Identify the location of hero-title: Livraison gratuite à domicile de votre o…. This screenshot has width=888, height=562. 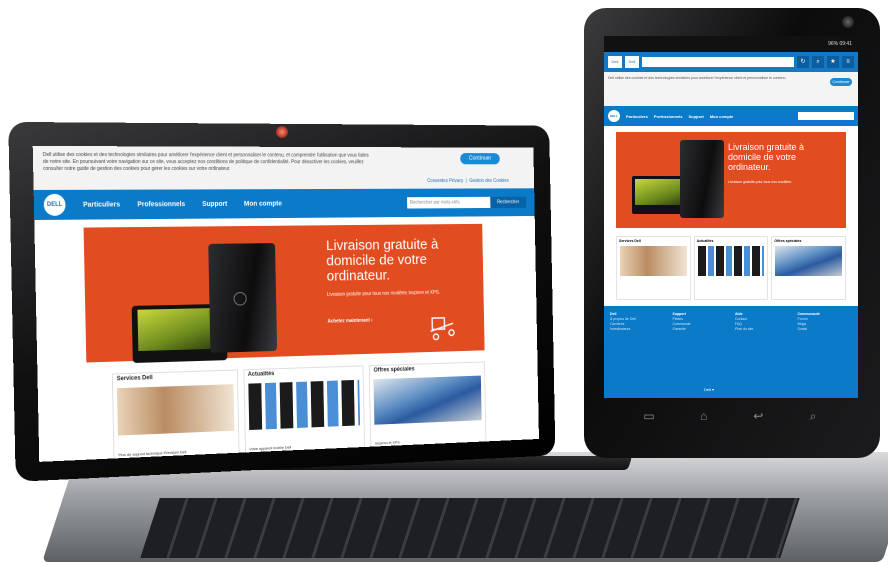
(382, 260).